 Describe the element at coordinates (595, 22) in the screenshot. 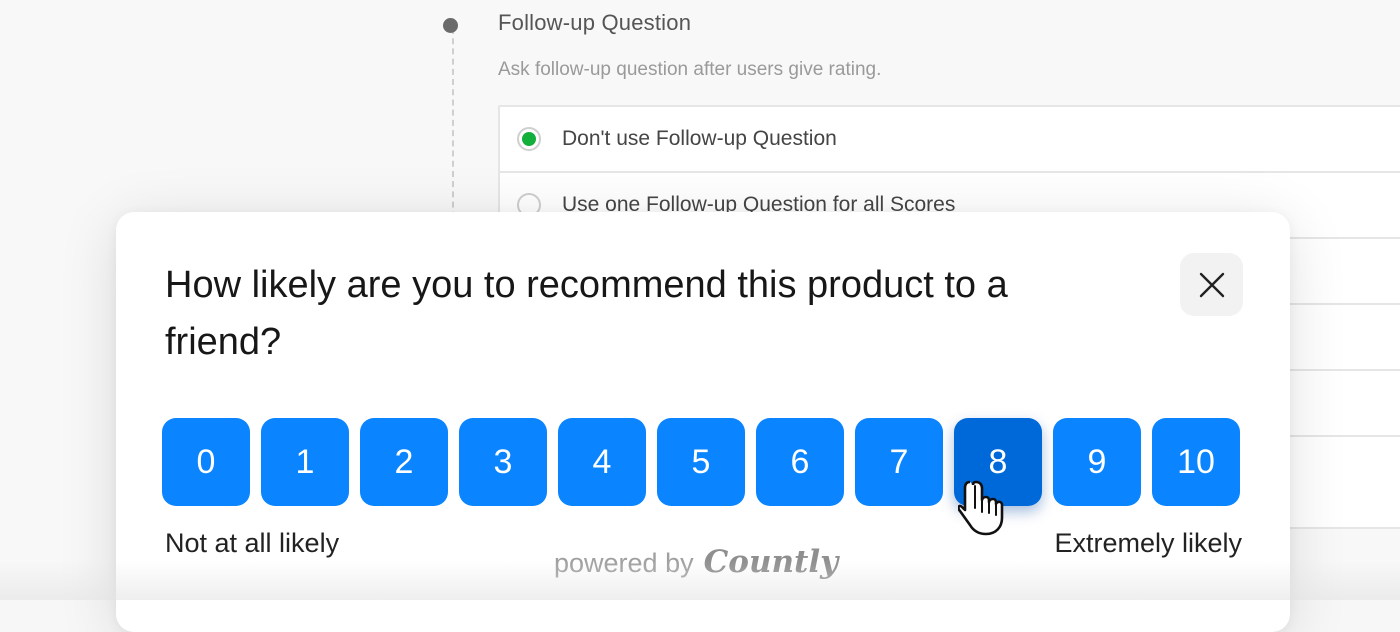

I see `section-title: Follow-up Question` at that location.